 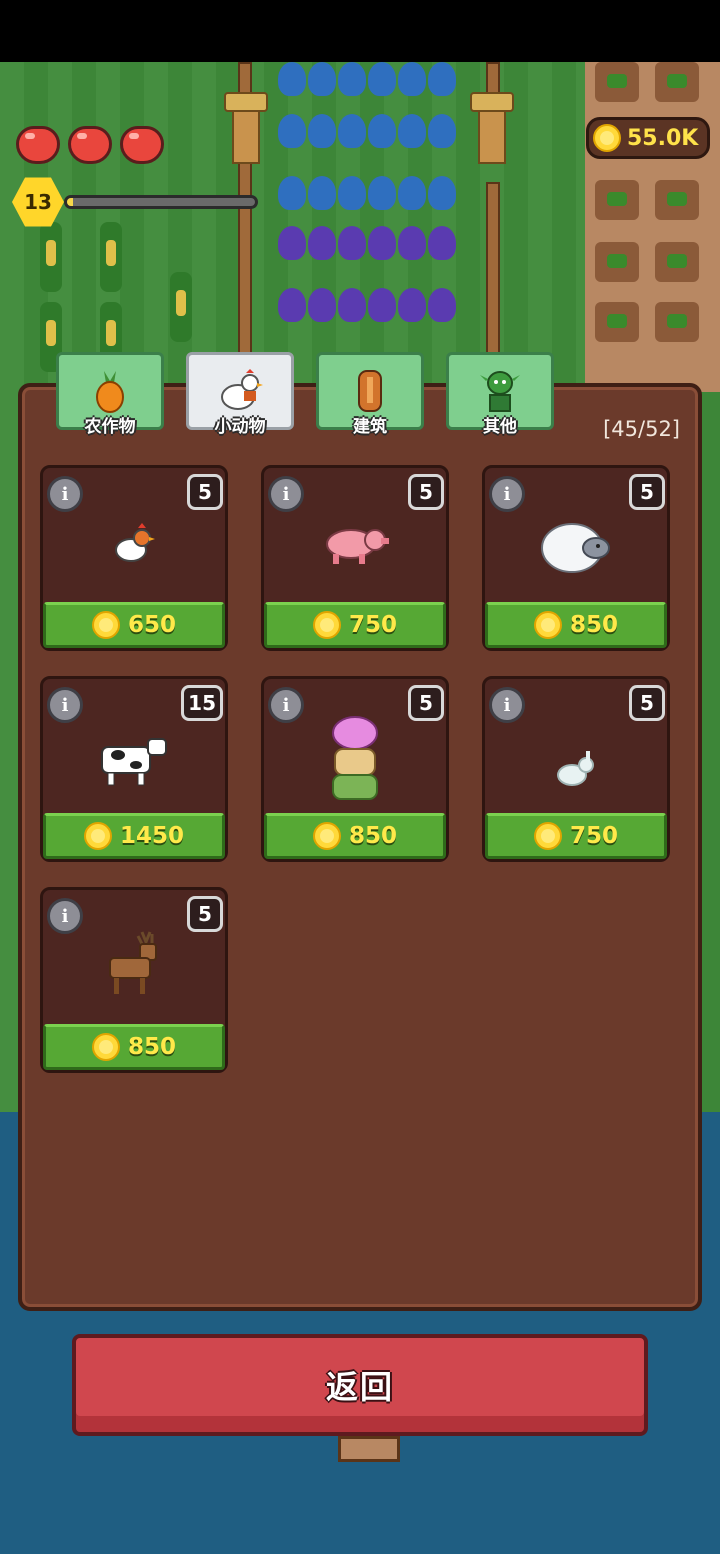 I want to click on shop-item-cow: i 15 1450, so click(x=134, y=769).